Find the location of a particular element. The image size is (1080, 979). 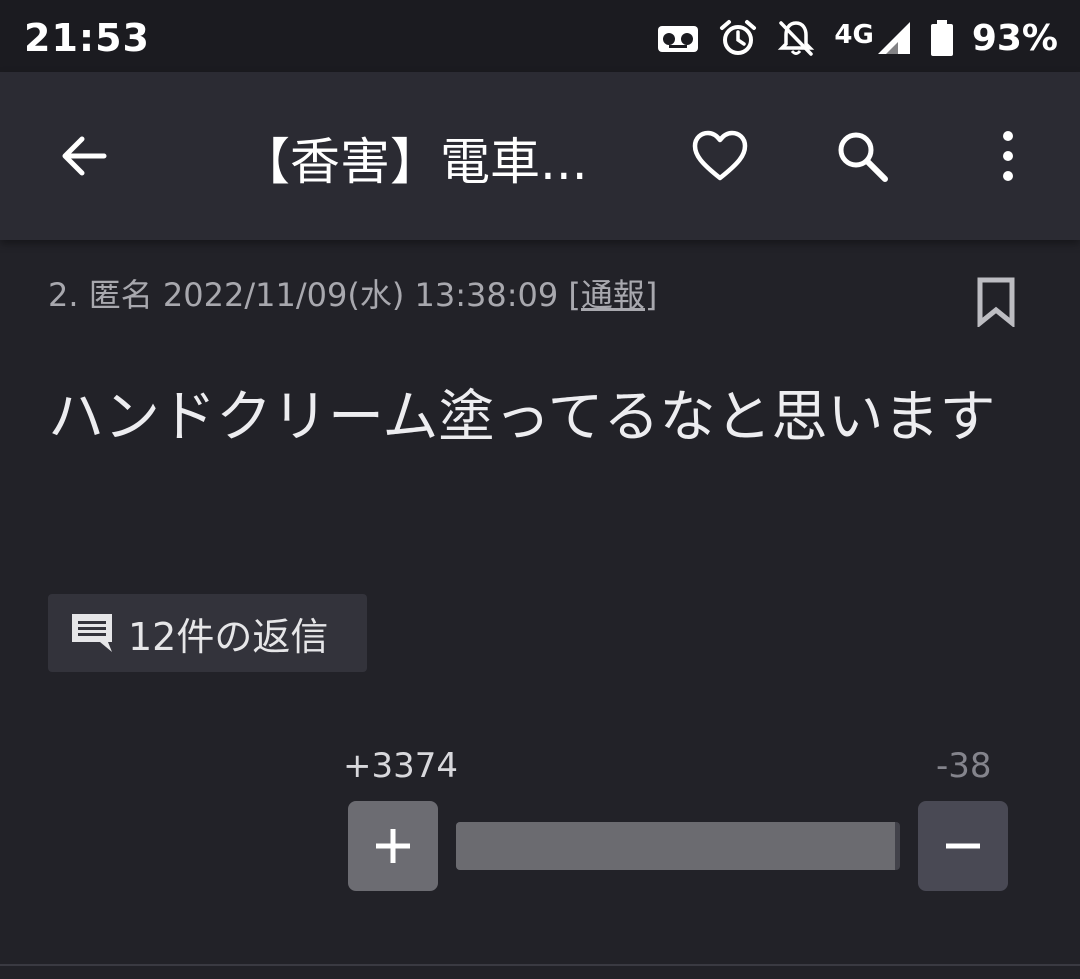

network-type-label: 4G is located at coordinates (854, 35).